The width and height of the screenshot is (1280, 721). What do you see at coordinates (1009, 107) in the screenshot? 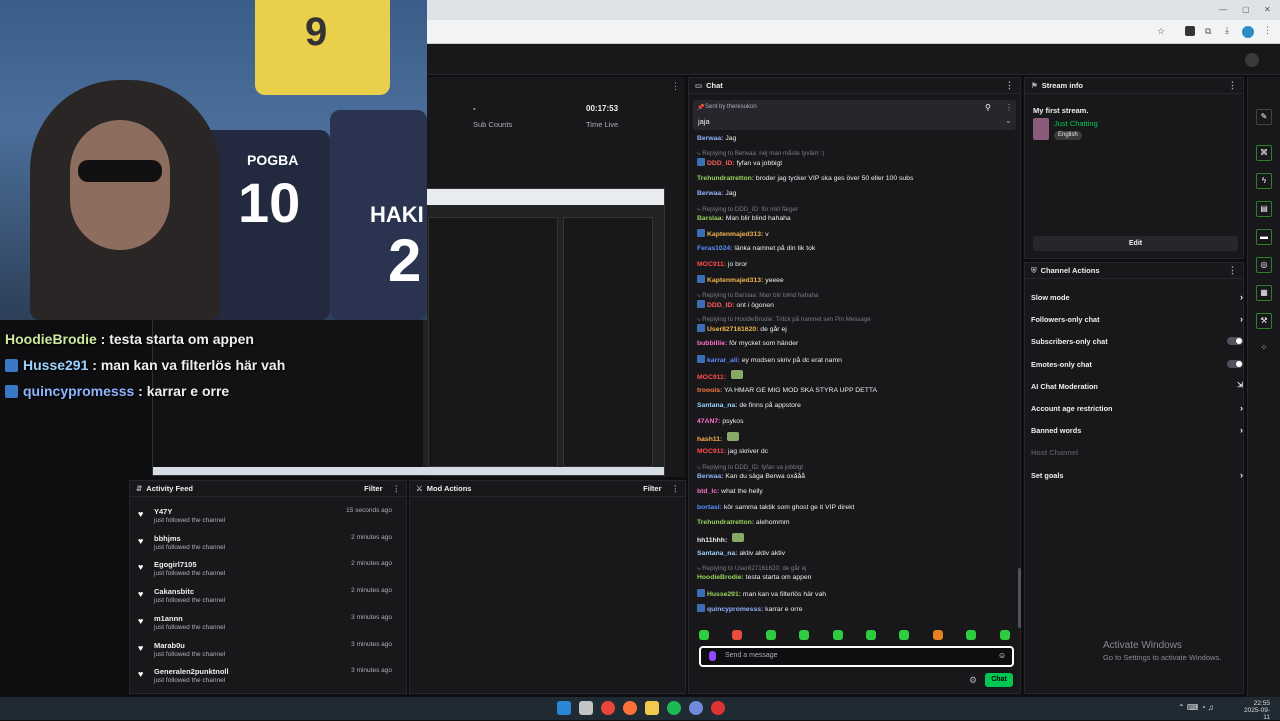
I see `pinned-menu-icon: ⋮` at bounding box center [1009, 107].